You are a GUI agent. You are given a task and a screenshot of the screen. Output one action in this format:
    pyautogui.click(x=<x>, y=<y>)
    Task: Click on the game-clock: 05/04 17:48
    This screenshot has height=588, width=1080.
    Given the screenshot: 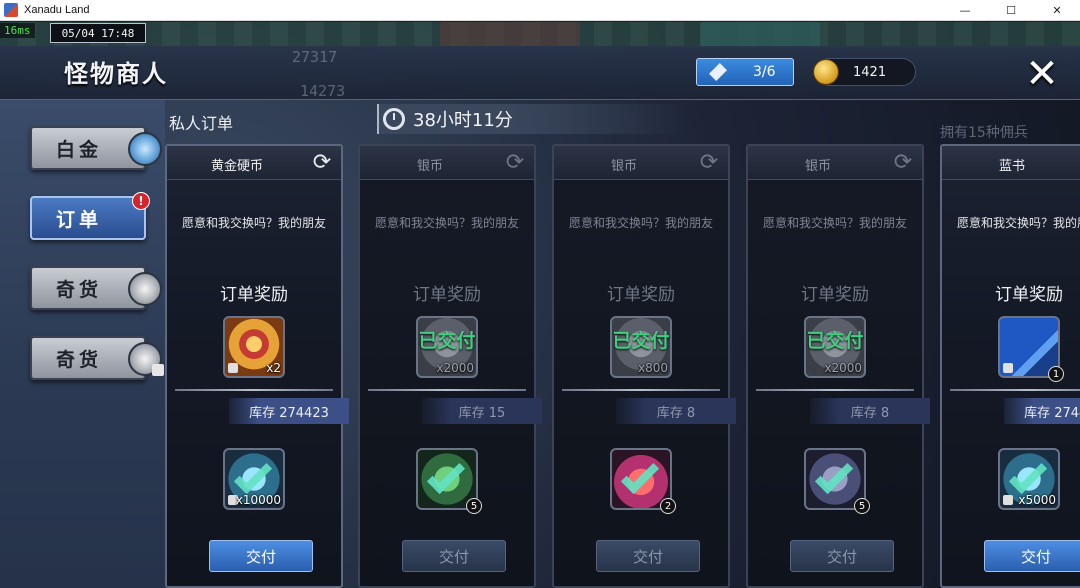 What is the action you would take?
    pyautogui.click(x=98, y=33)
    